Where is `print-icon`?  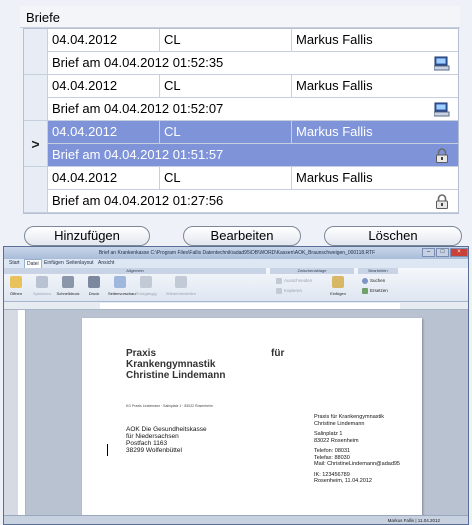
print-icon is located at coordinates (94, 282).